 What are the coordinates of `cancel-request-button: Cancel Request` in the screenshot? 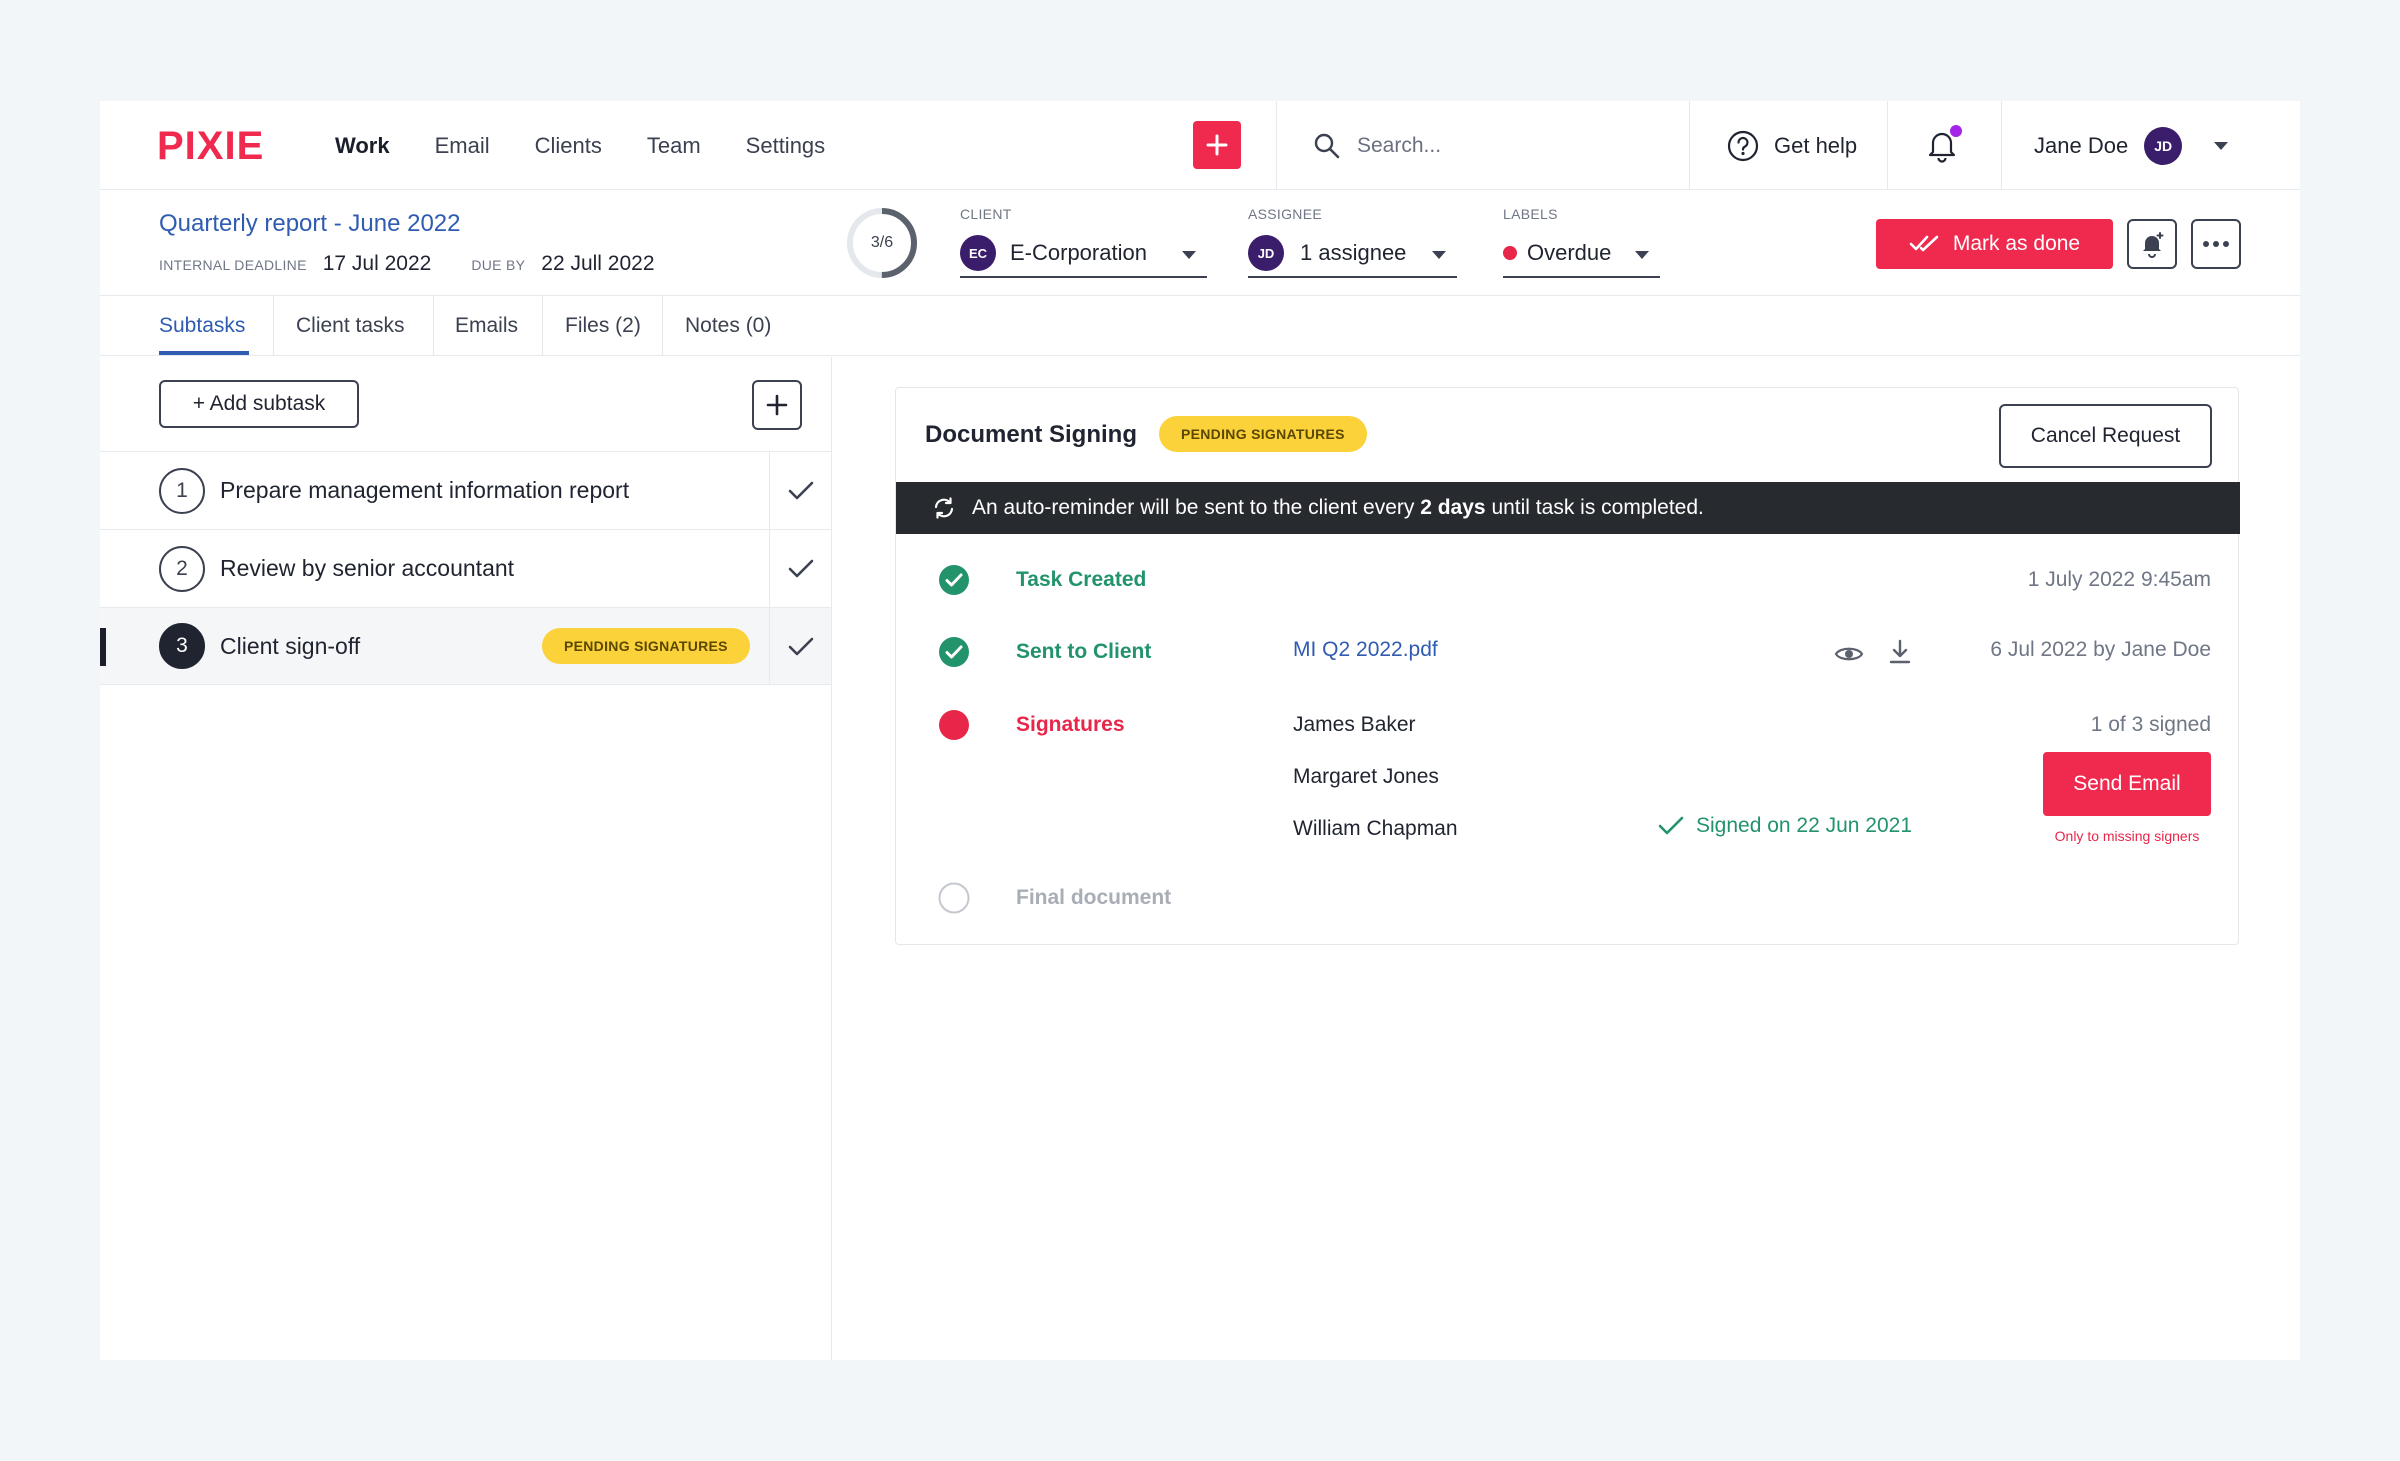 It's located at (2105, 436).